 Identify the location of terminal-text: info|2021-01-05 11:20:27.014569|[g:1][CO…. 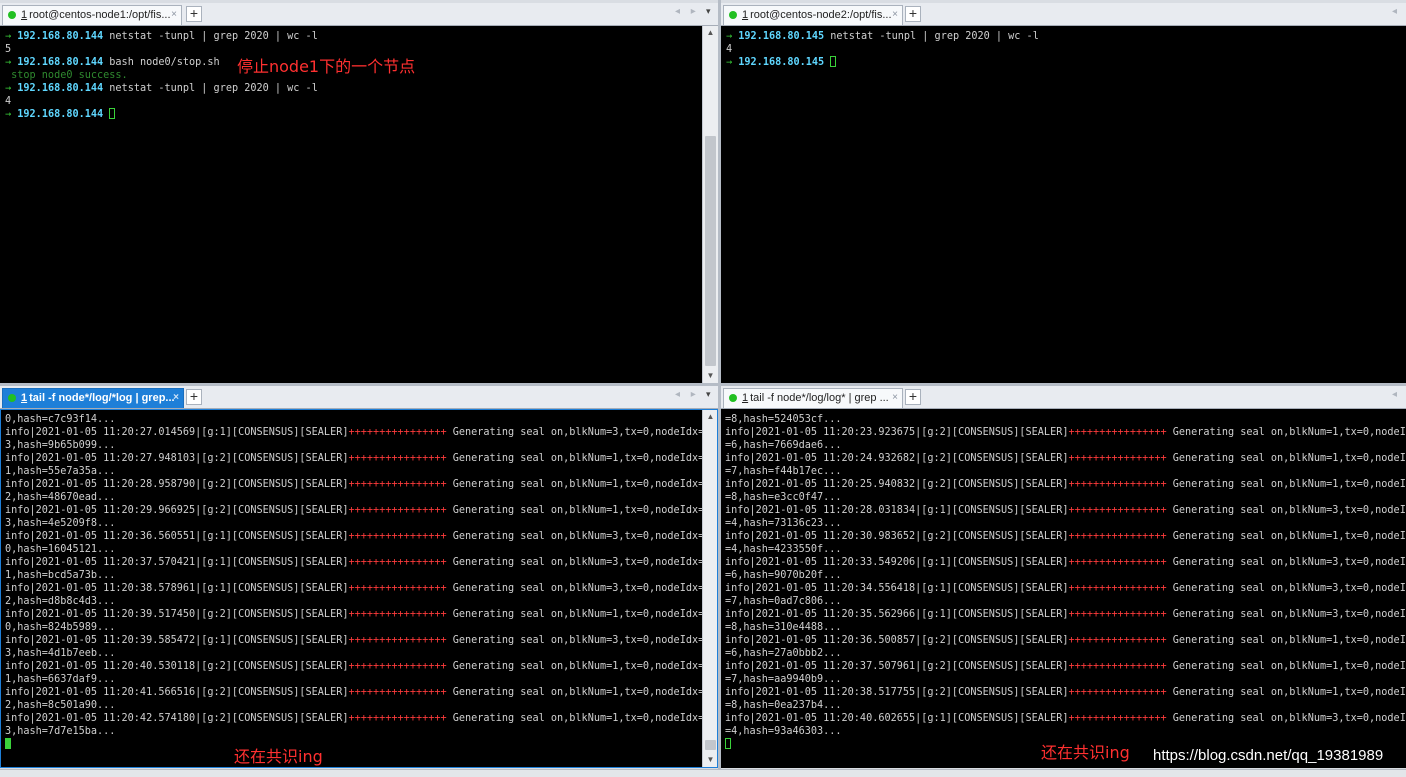
(177, 432).